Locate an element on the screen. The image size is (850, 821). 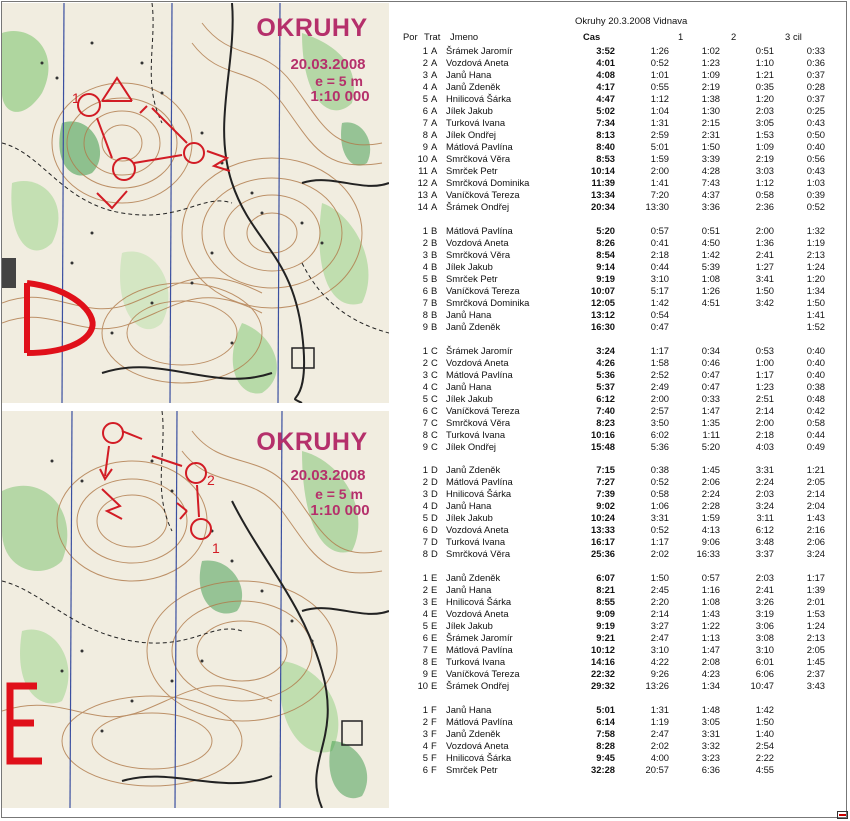
cell-split-2: 1:50 is located at coordinates (710, 146).